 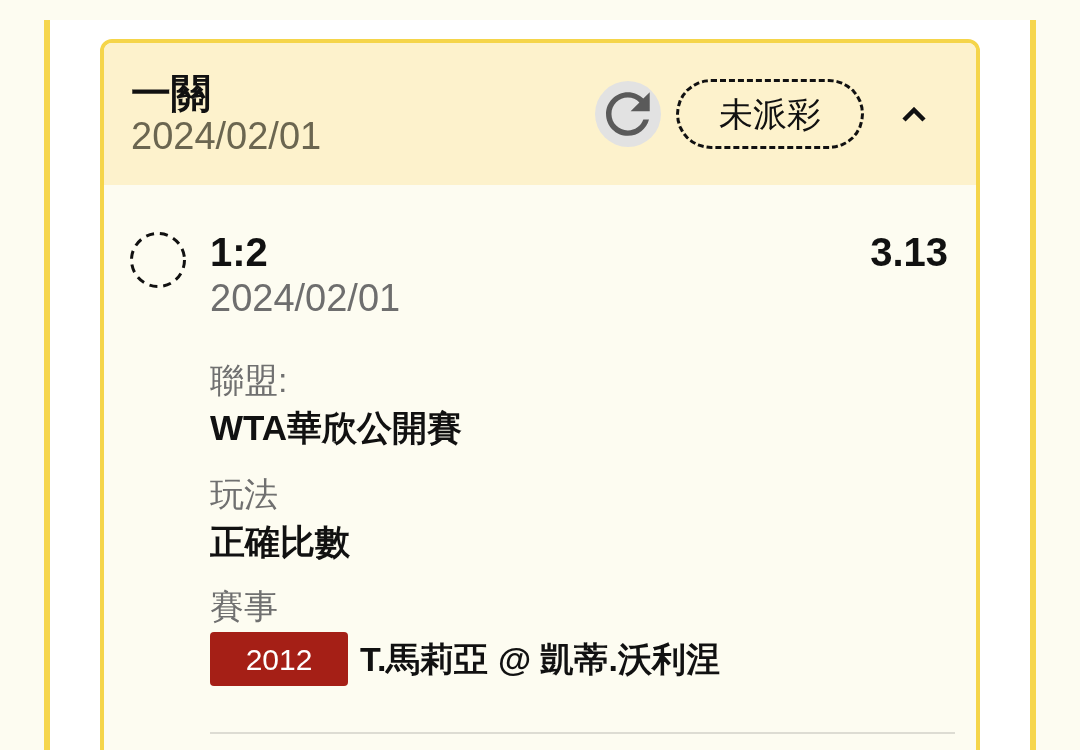 What do you see at coordinates (770, 114) in the screenshot?
I see `payout-status-badge: 未派彩` at bounding box center [770, 114].